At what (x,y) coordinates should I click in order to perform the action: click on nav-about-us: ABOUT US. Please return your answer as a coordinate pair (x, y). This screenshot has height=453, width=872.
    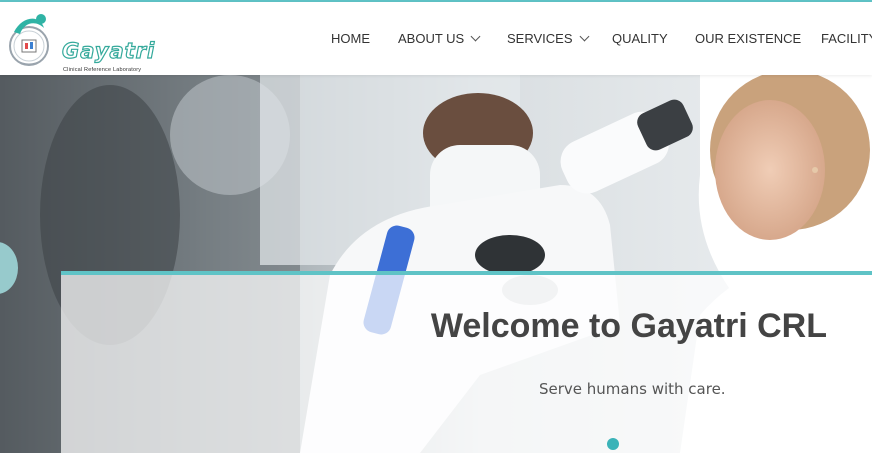
    Looking at the image, I should click on (439, 38).